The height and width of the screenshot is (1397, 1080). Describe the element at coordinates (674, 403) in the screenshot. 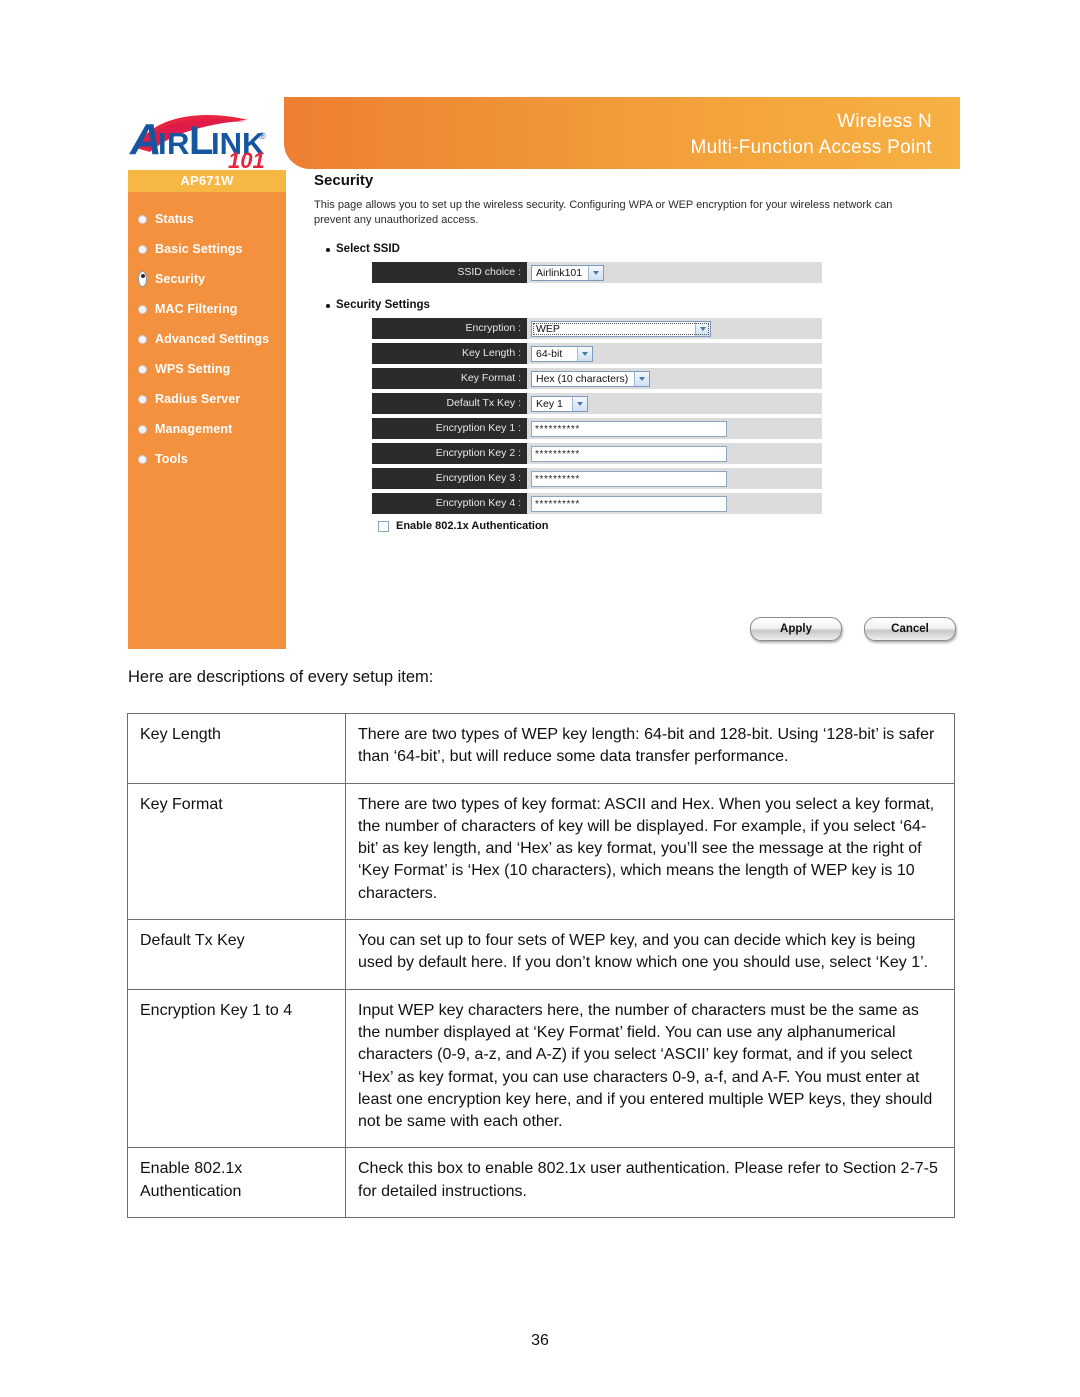

I see `default-tx-key-control: Key 1` at that location.